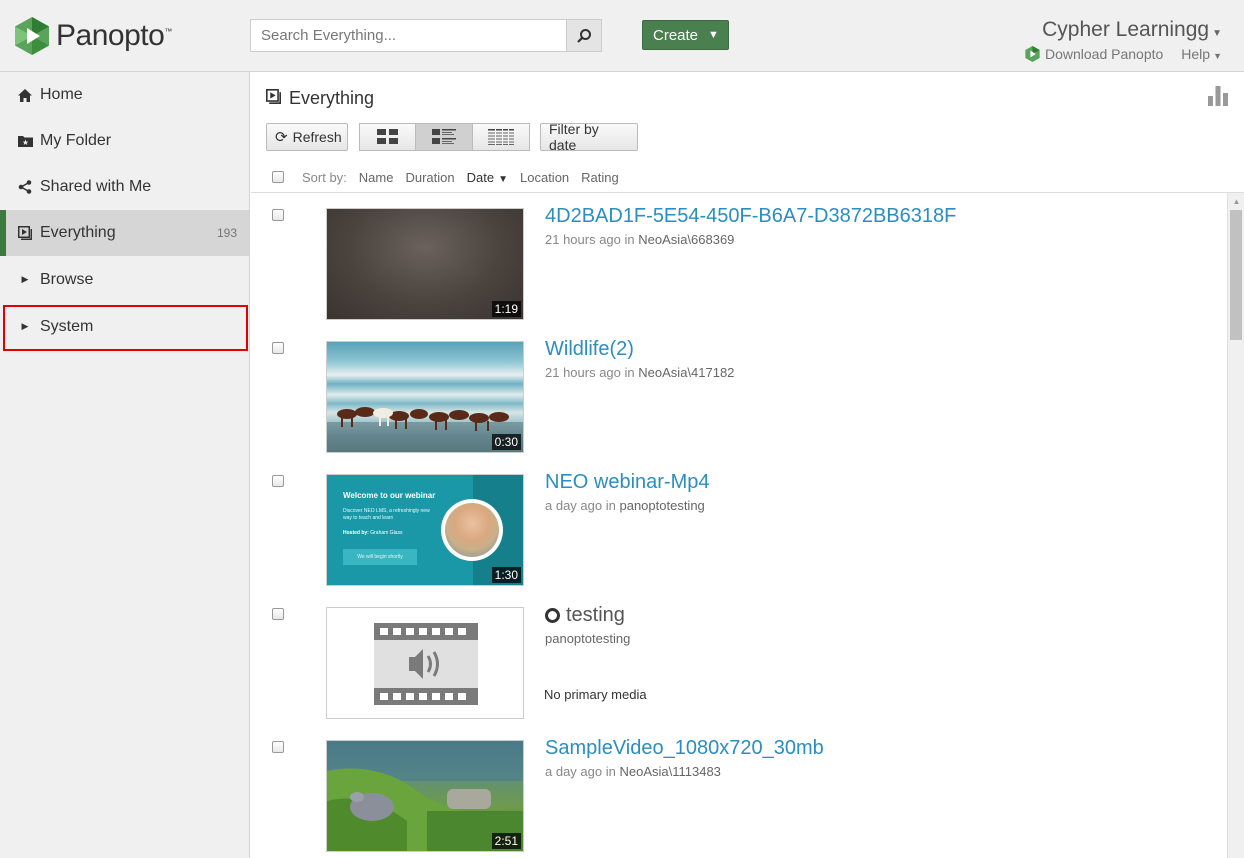  I want to click on sidebar-item-everything: Everything 193, so click(124, 233).